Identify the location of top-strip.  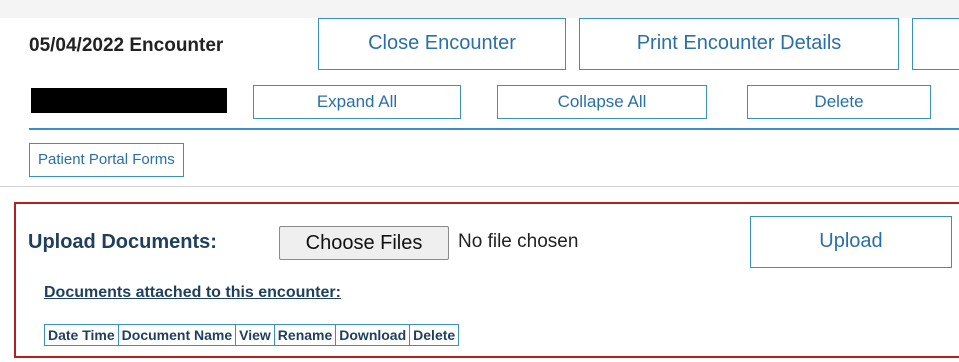
(479, 9).